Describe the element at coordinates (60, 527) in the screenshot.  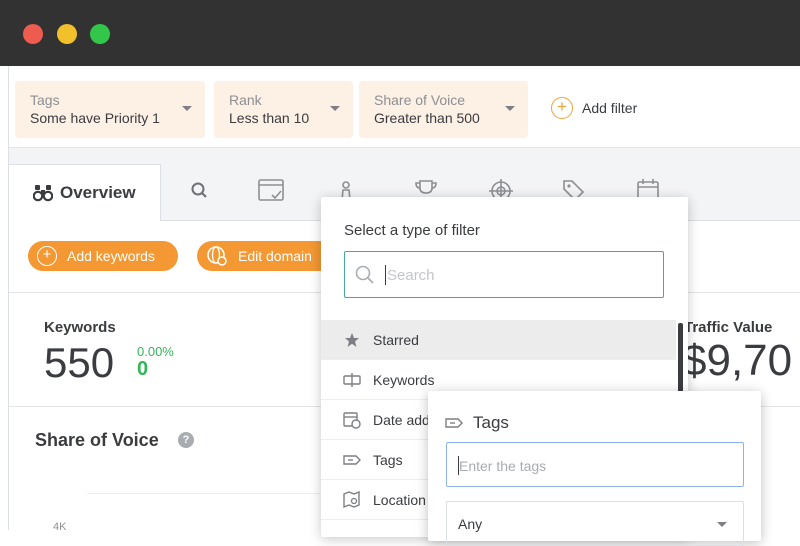
I see `y-axis-tick-label: 4K` at that location.